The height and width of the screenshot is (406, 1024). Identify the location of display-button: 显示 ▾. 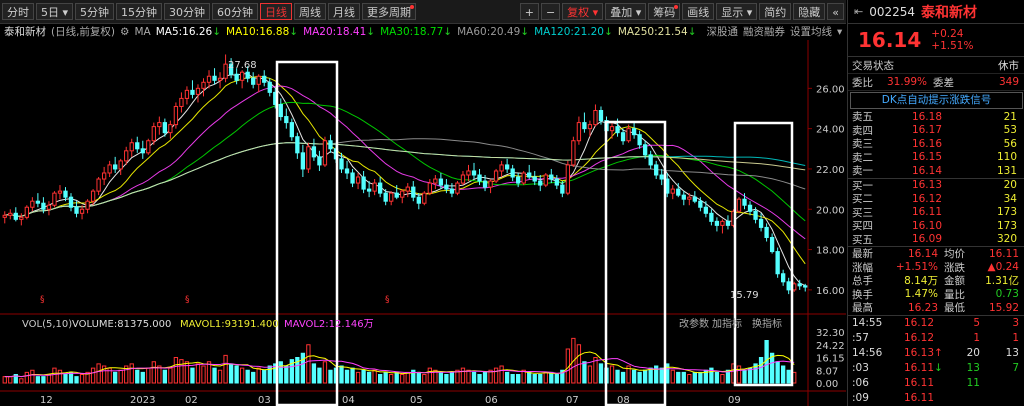
(737, 11).